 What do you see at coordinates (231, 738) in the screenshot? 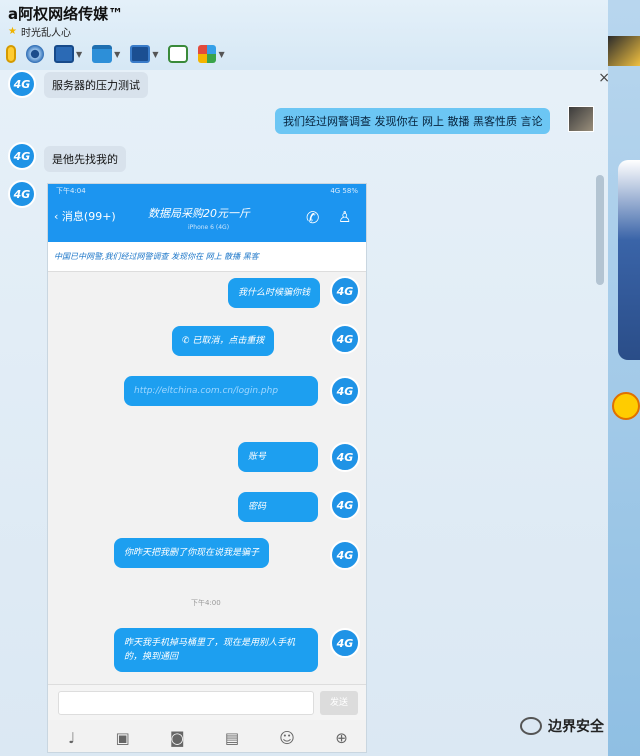
I see `red-packet-icon: ▤` at bounding box center [231, 738].